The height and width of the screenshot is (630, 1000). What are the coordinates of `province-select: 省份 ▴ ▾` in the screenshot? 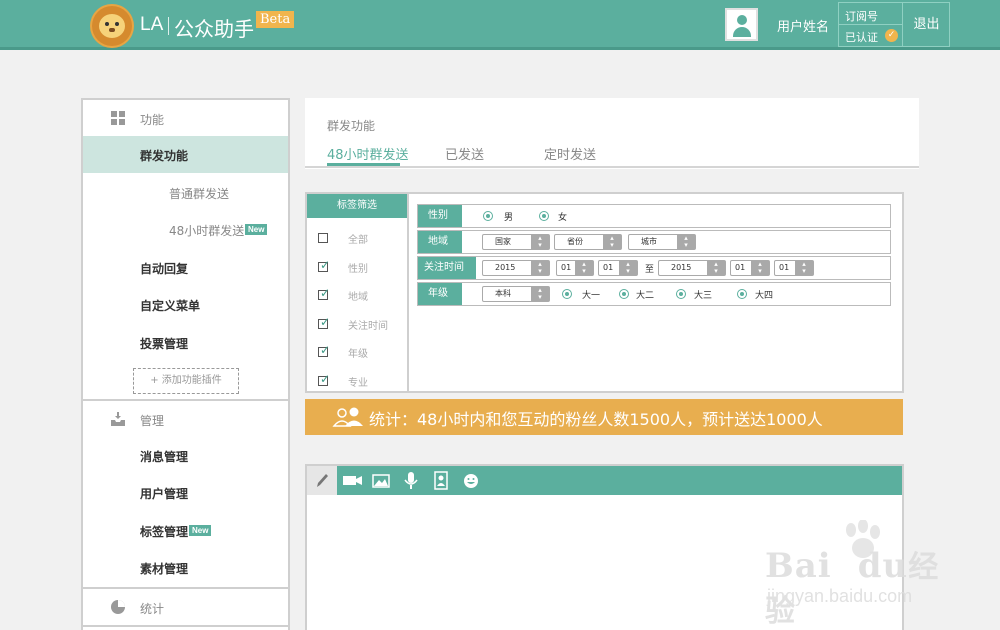 It's located at (588, 242).